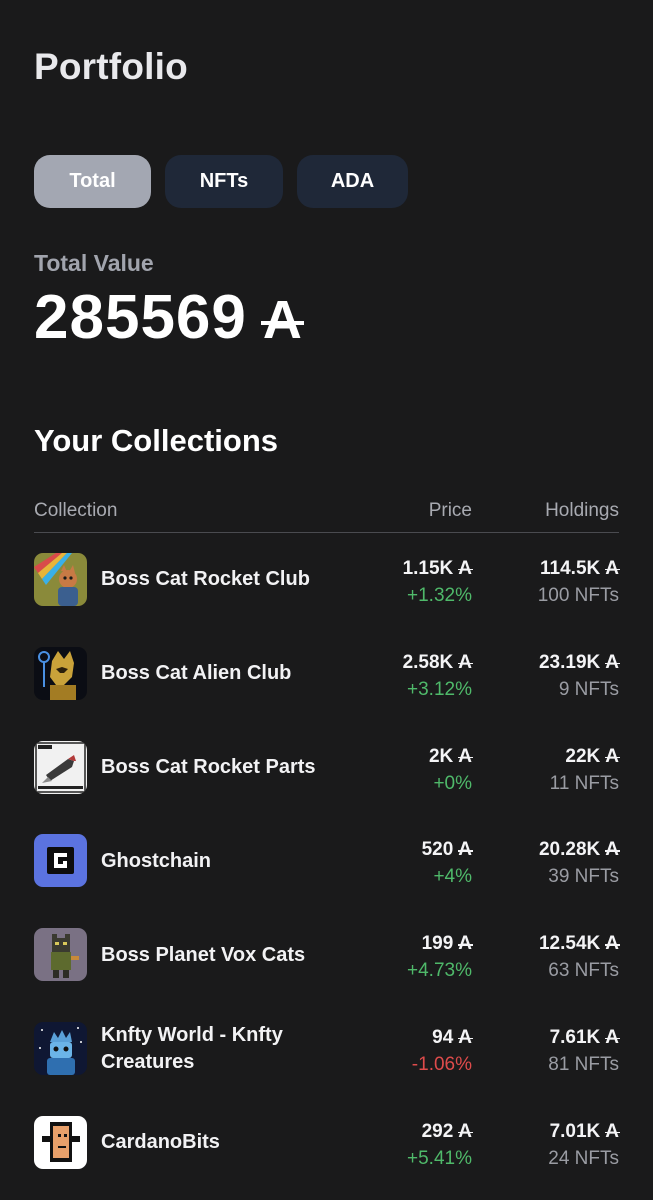 The width and height of the screenshot is (653, 1200). I want to click on ghostchain-icon, so click(60, 861).